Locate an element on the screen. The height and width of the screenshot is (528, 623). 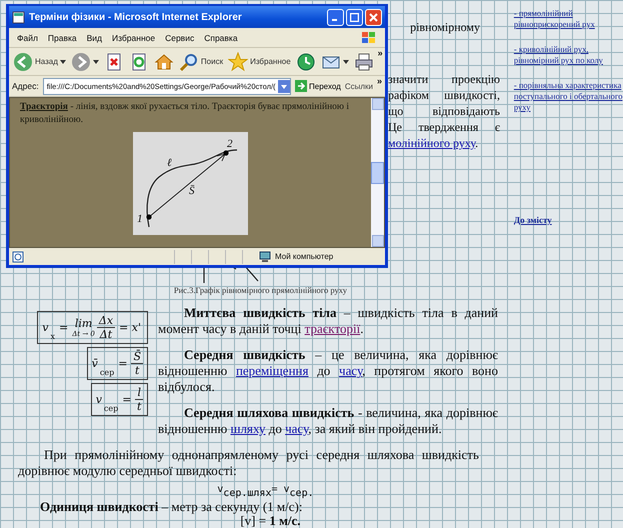
window-title: Терміни фізики - Microsoft Internet Explorer is located at coordinates (135, 17).